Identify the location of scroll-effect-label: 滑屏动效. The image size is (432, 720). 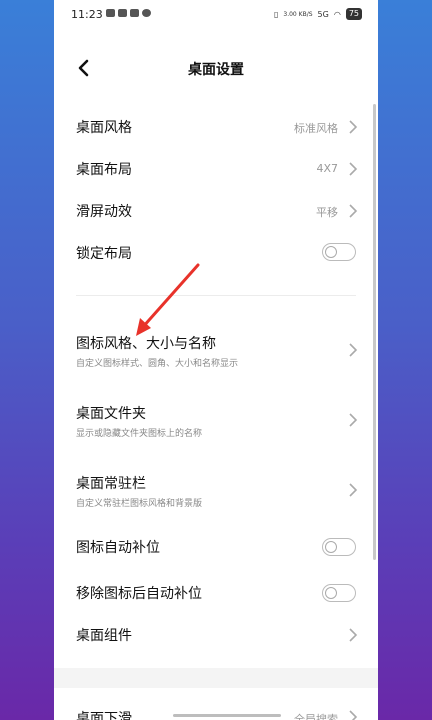
(104, 212).